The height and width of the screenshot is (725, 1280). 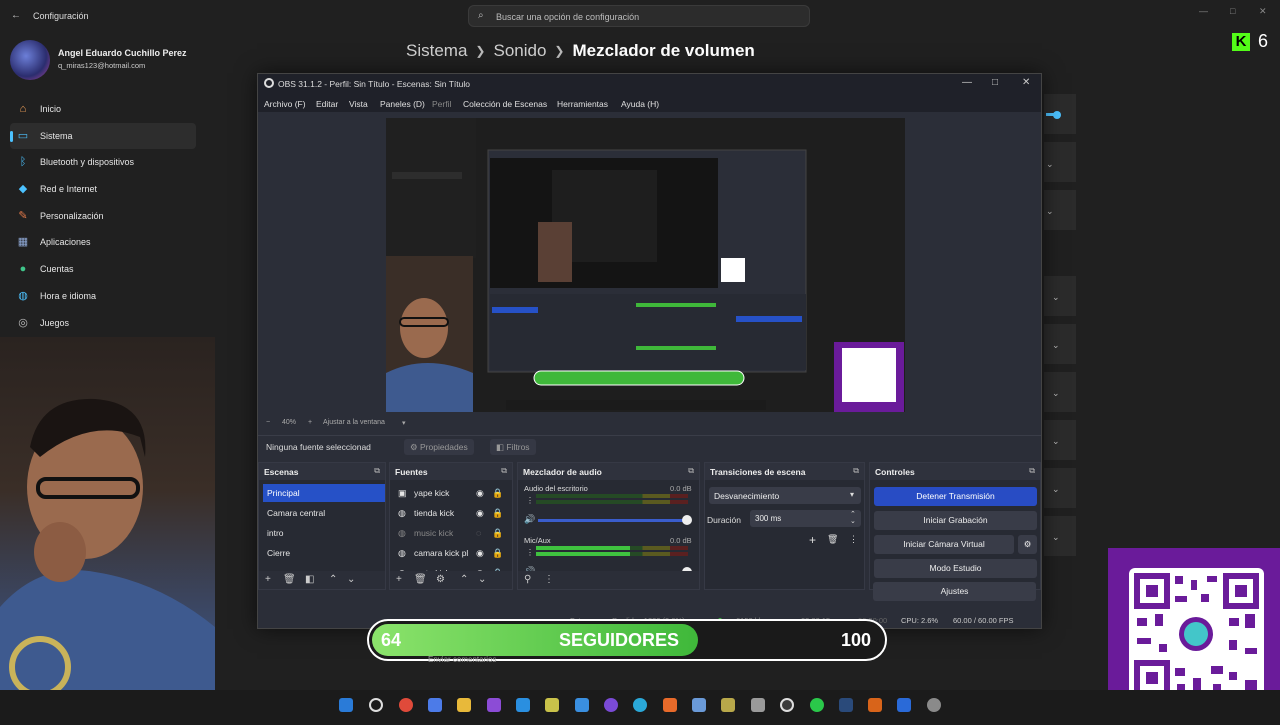 I want to click on breadcrumb-sonido: Sonido, so click(x=519, y=51).